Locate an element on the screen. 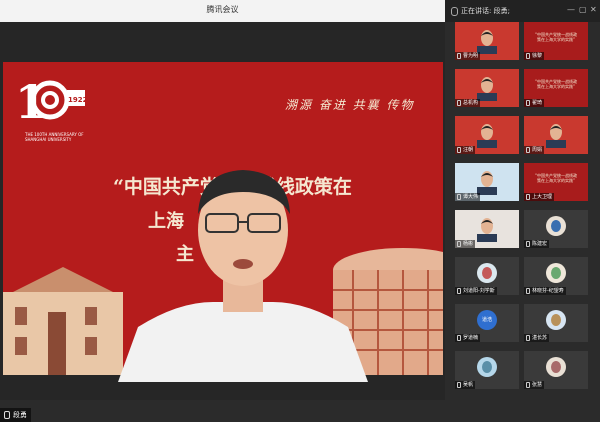 The height and width of the screenshot is (422, 600). participant-name-text: 翟琦 is located at coordinates (537, 103).